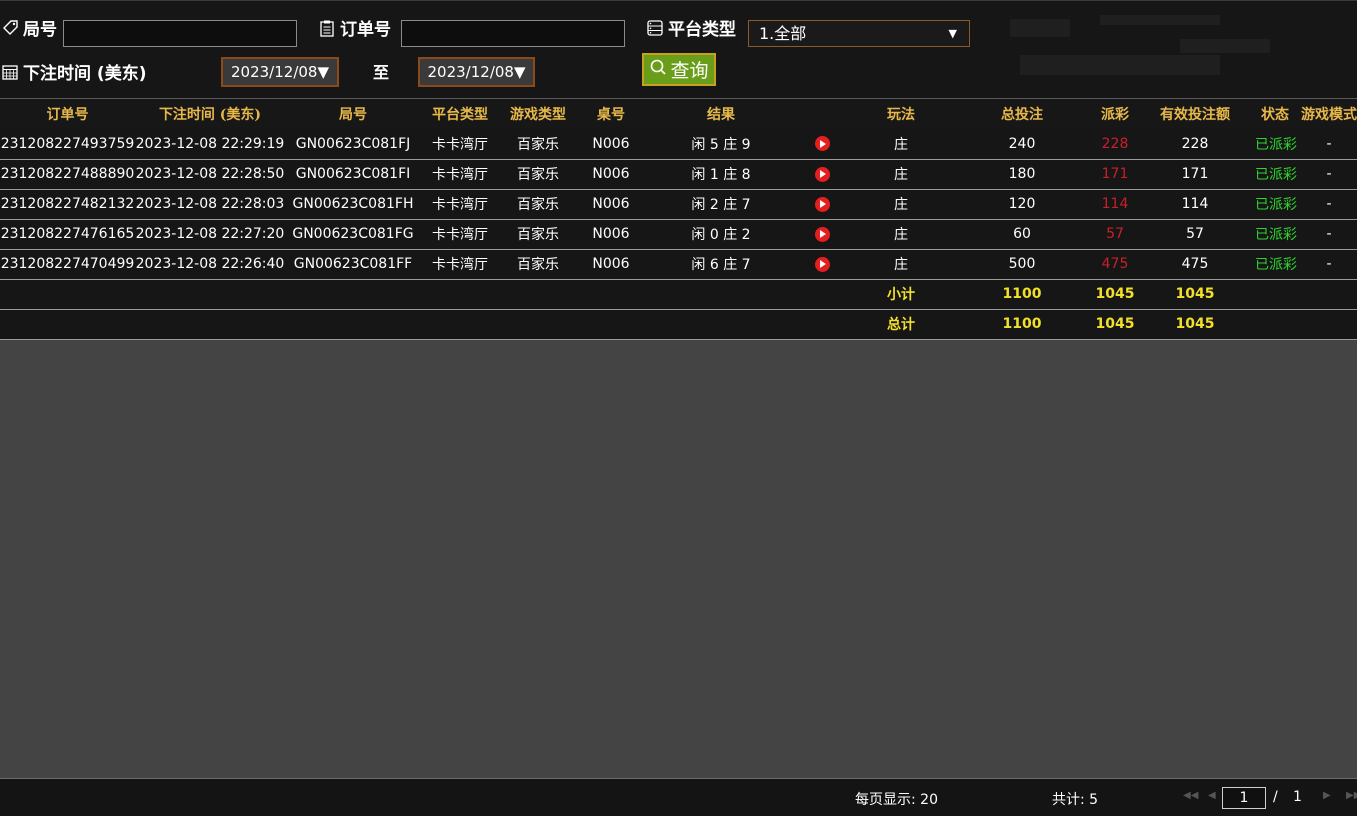  I want to click on subtotal-valid: 1045, so click(1195, 294).